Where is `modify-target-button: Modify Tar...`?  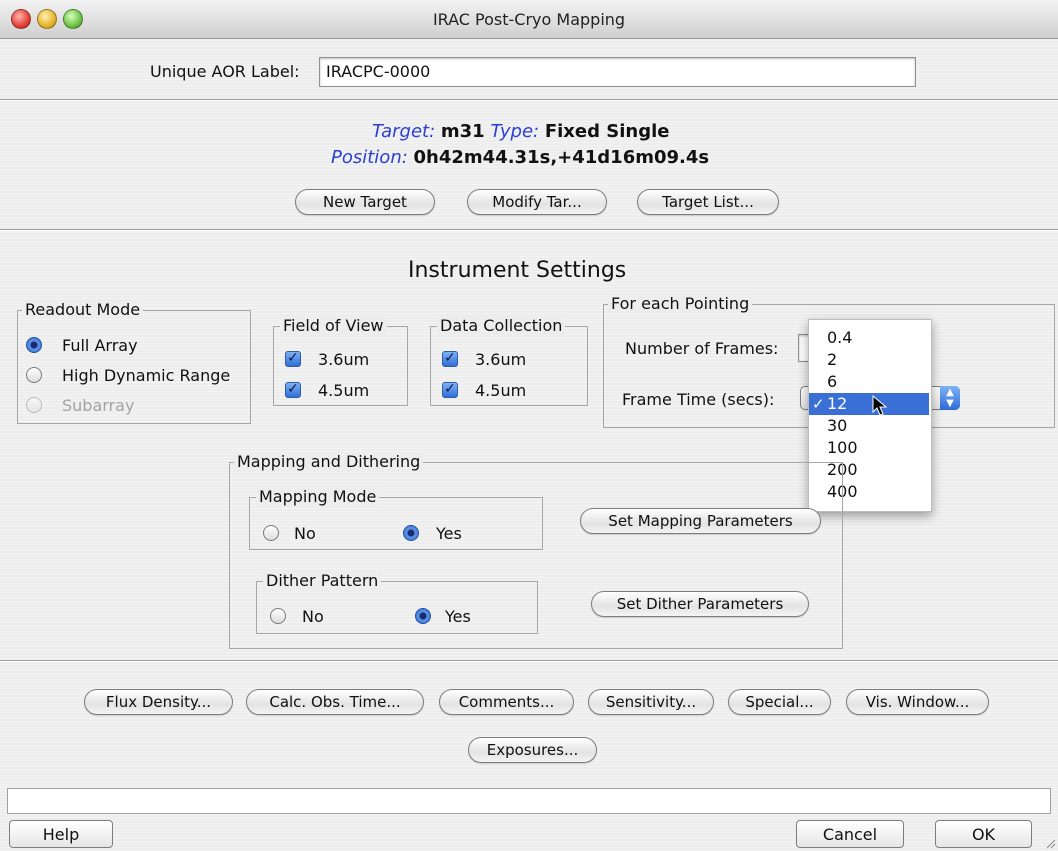
modify-target-button: Modify Tar... is located at coordinates (537, 202).